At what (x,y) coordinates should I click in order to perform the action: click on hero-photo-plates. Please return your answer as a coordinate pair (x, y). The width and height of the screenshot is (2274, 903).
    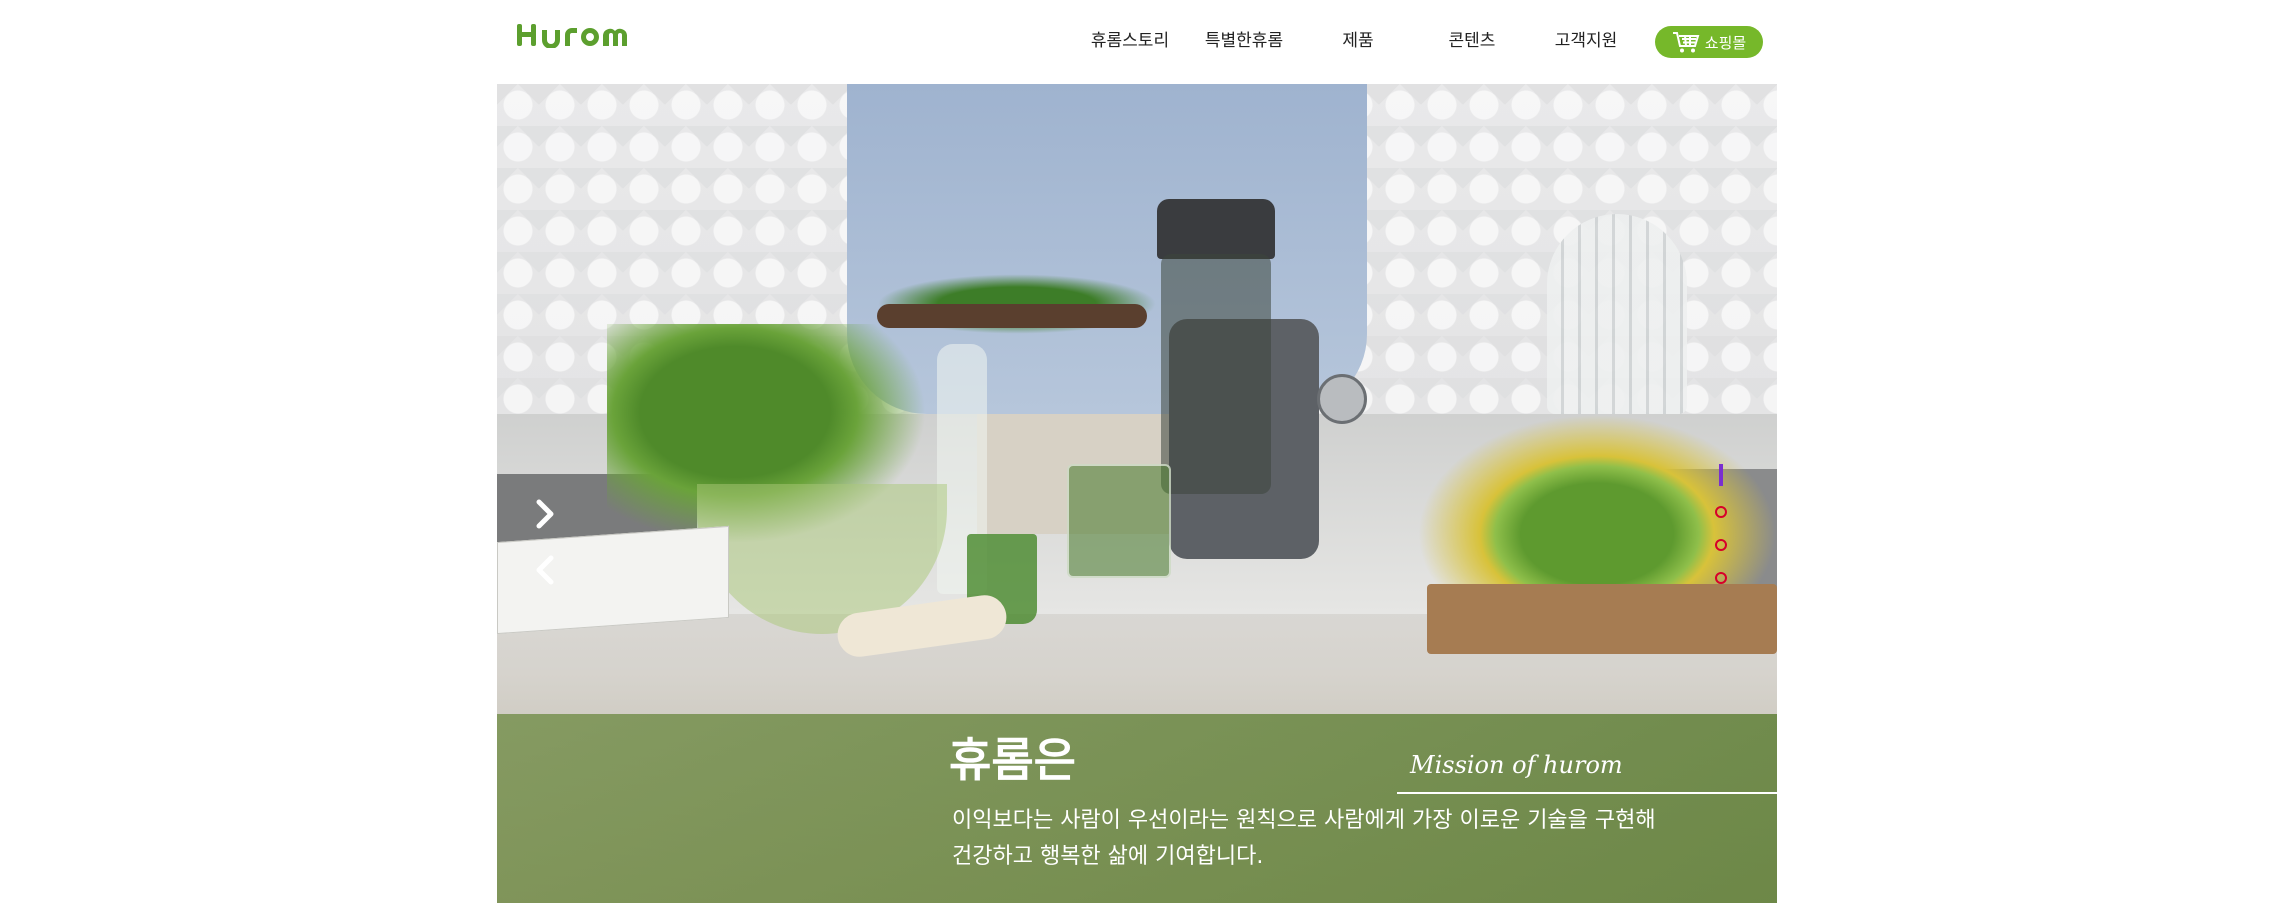
    Looking at the image, I should click on (1617, 314).